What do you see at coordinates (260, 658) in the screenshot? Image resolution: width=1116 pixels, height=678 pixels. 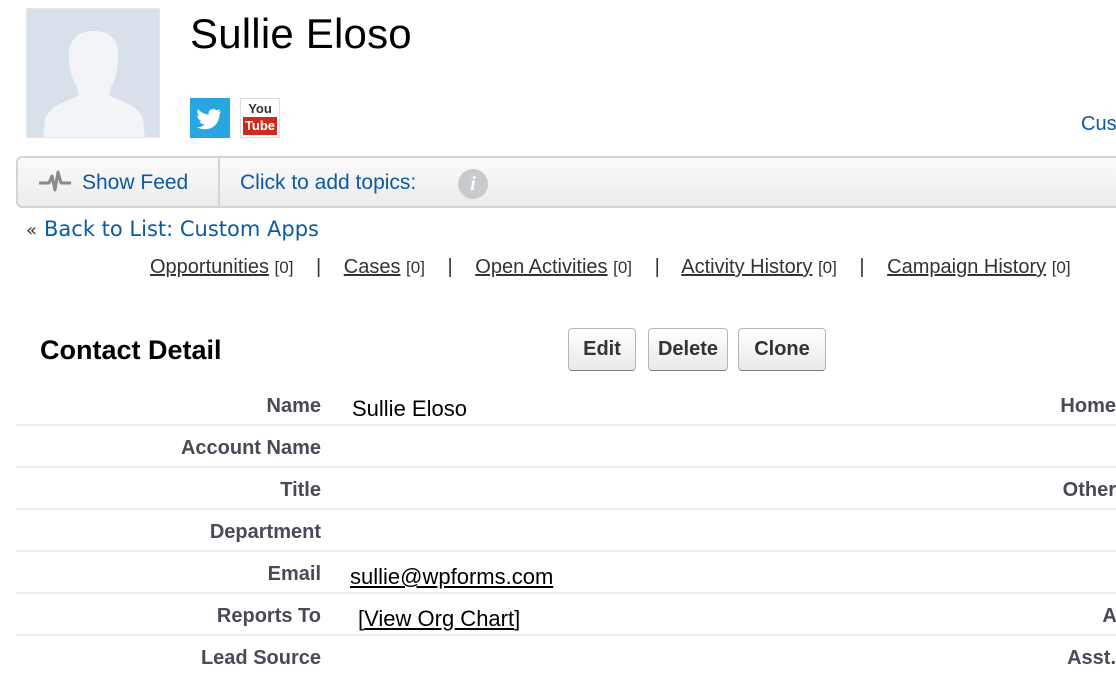 I see `field-label: Lead Source` at bounding box center [260, 658].